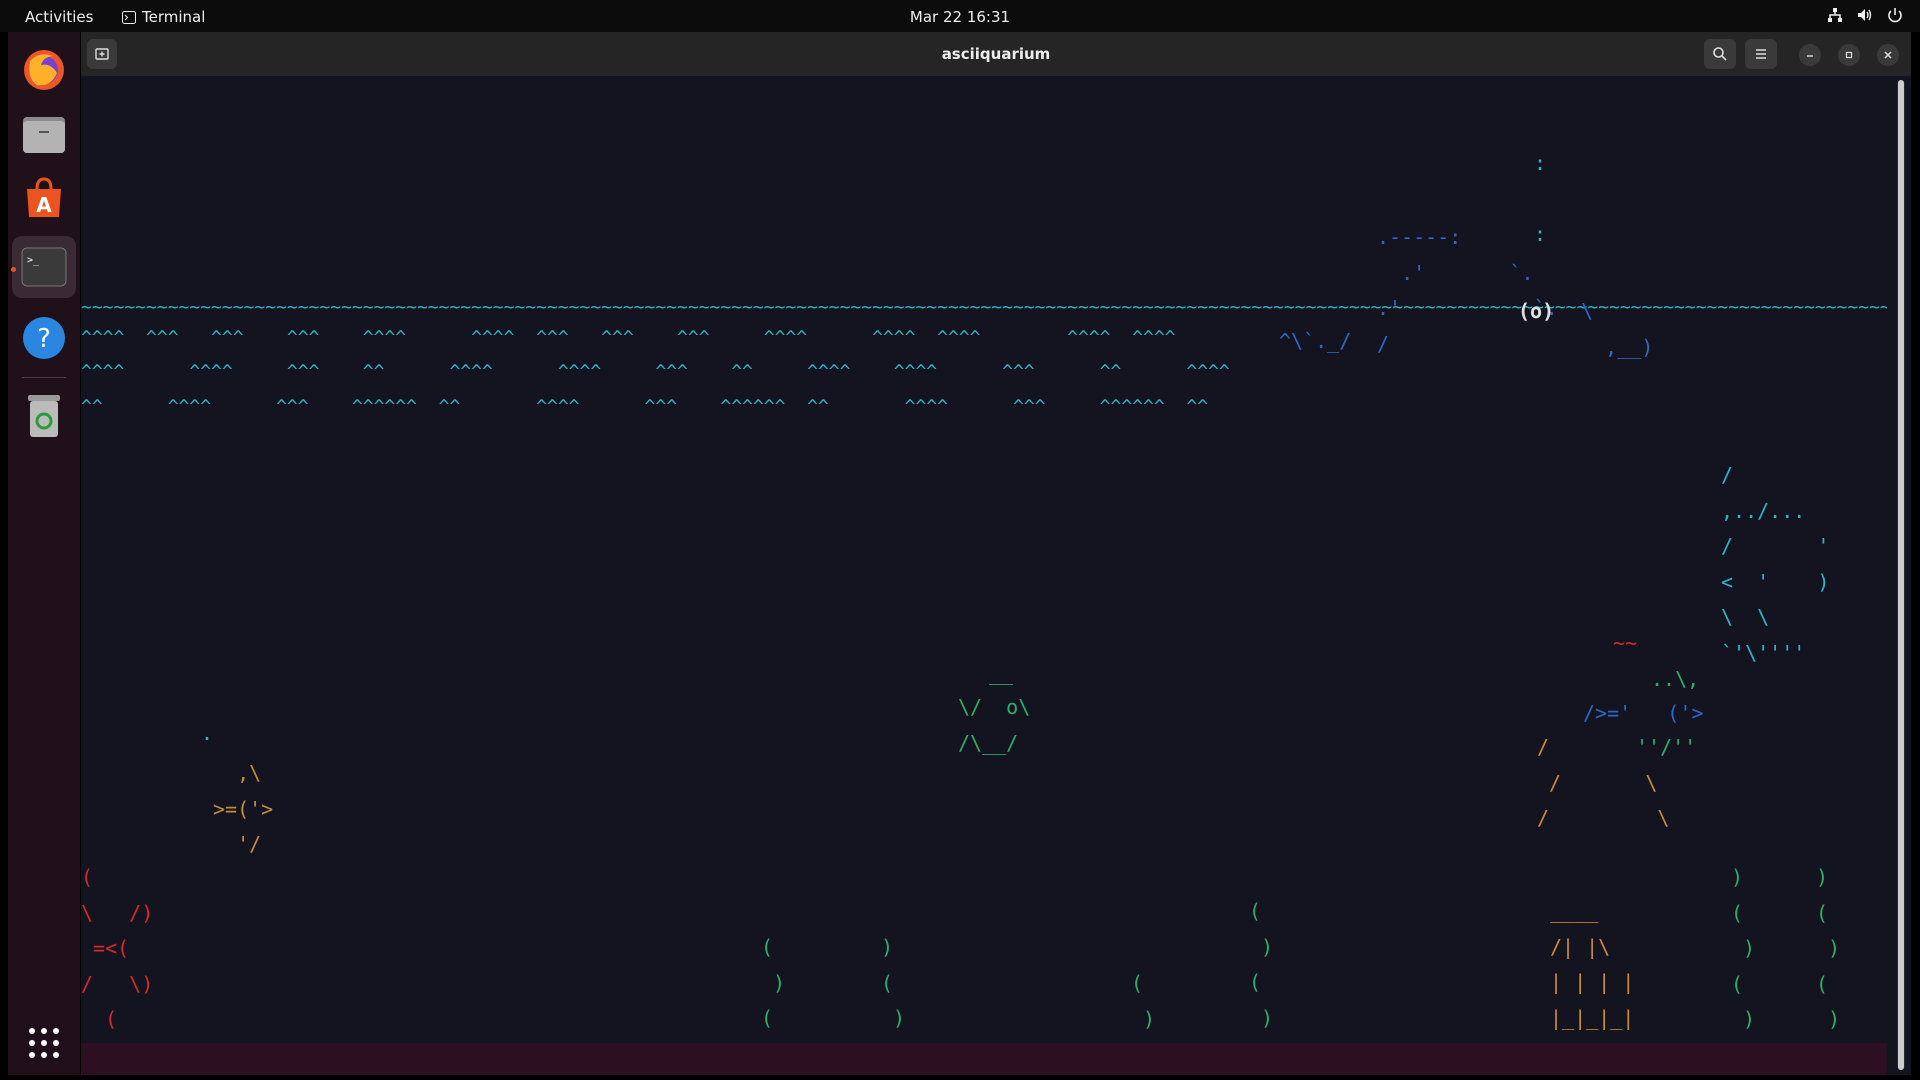  I want to click on volume-icon, so click(1865, 15).